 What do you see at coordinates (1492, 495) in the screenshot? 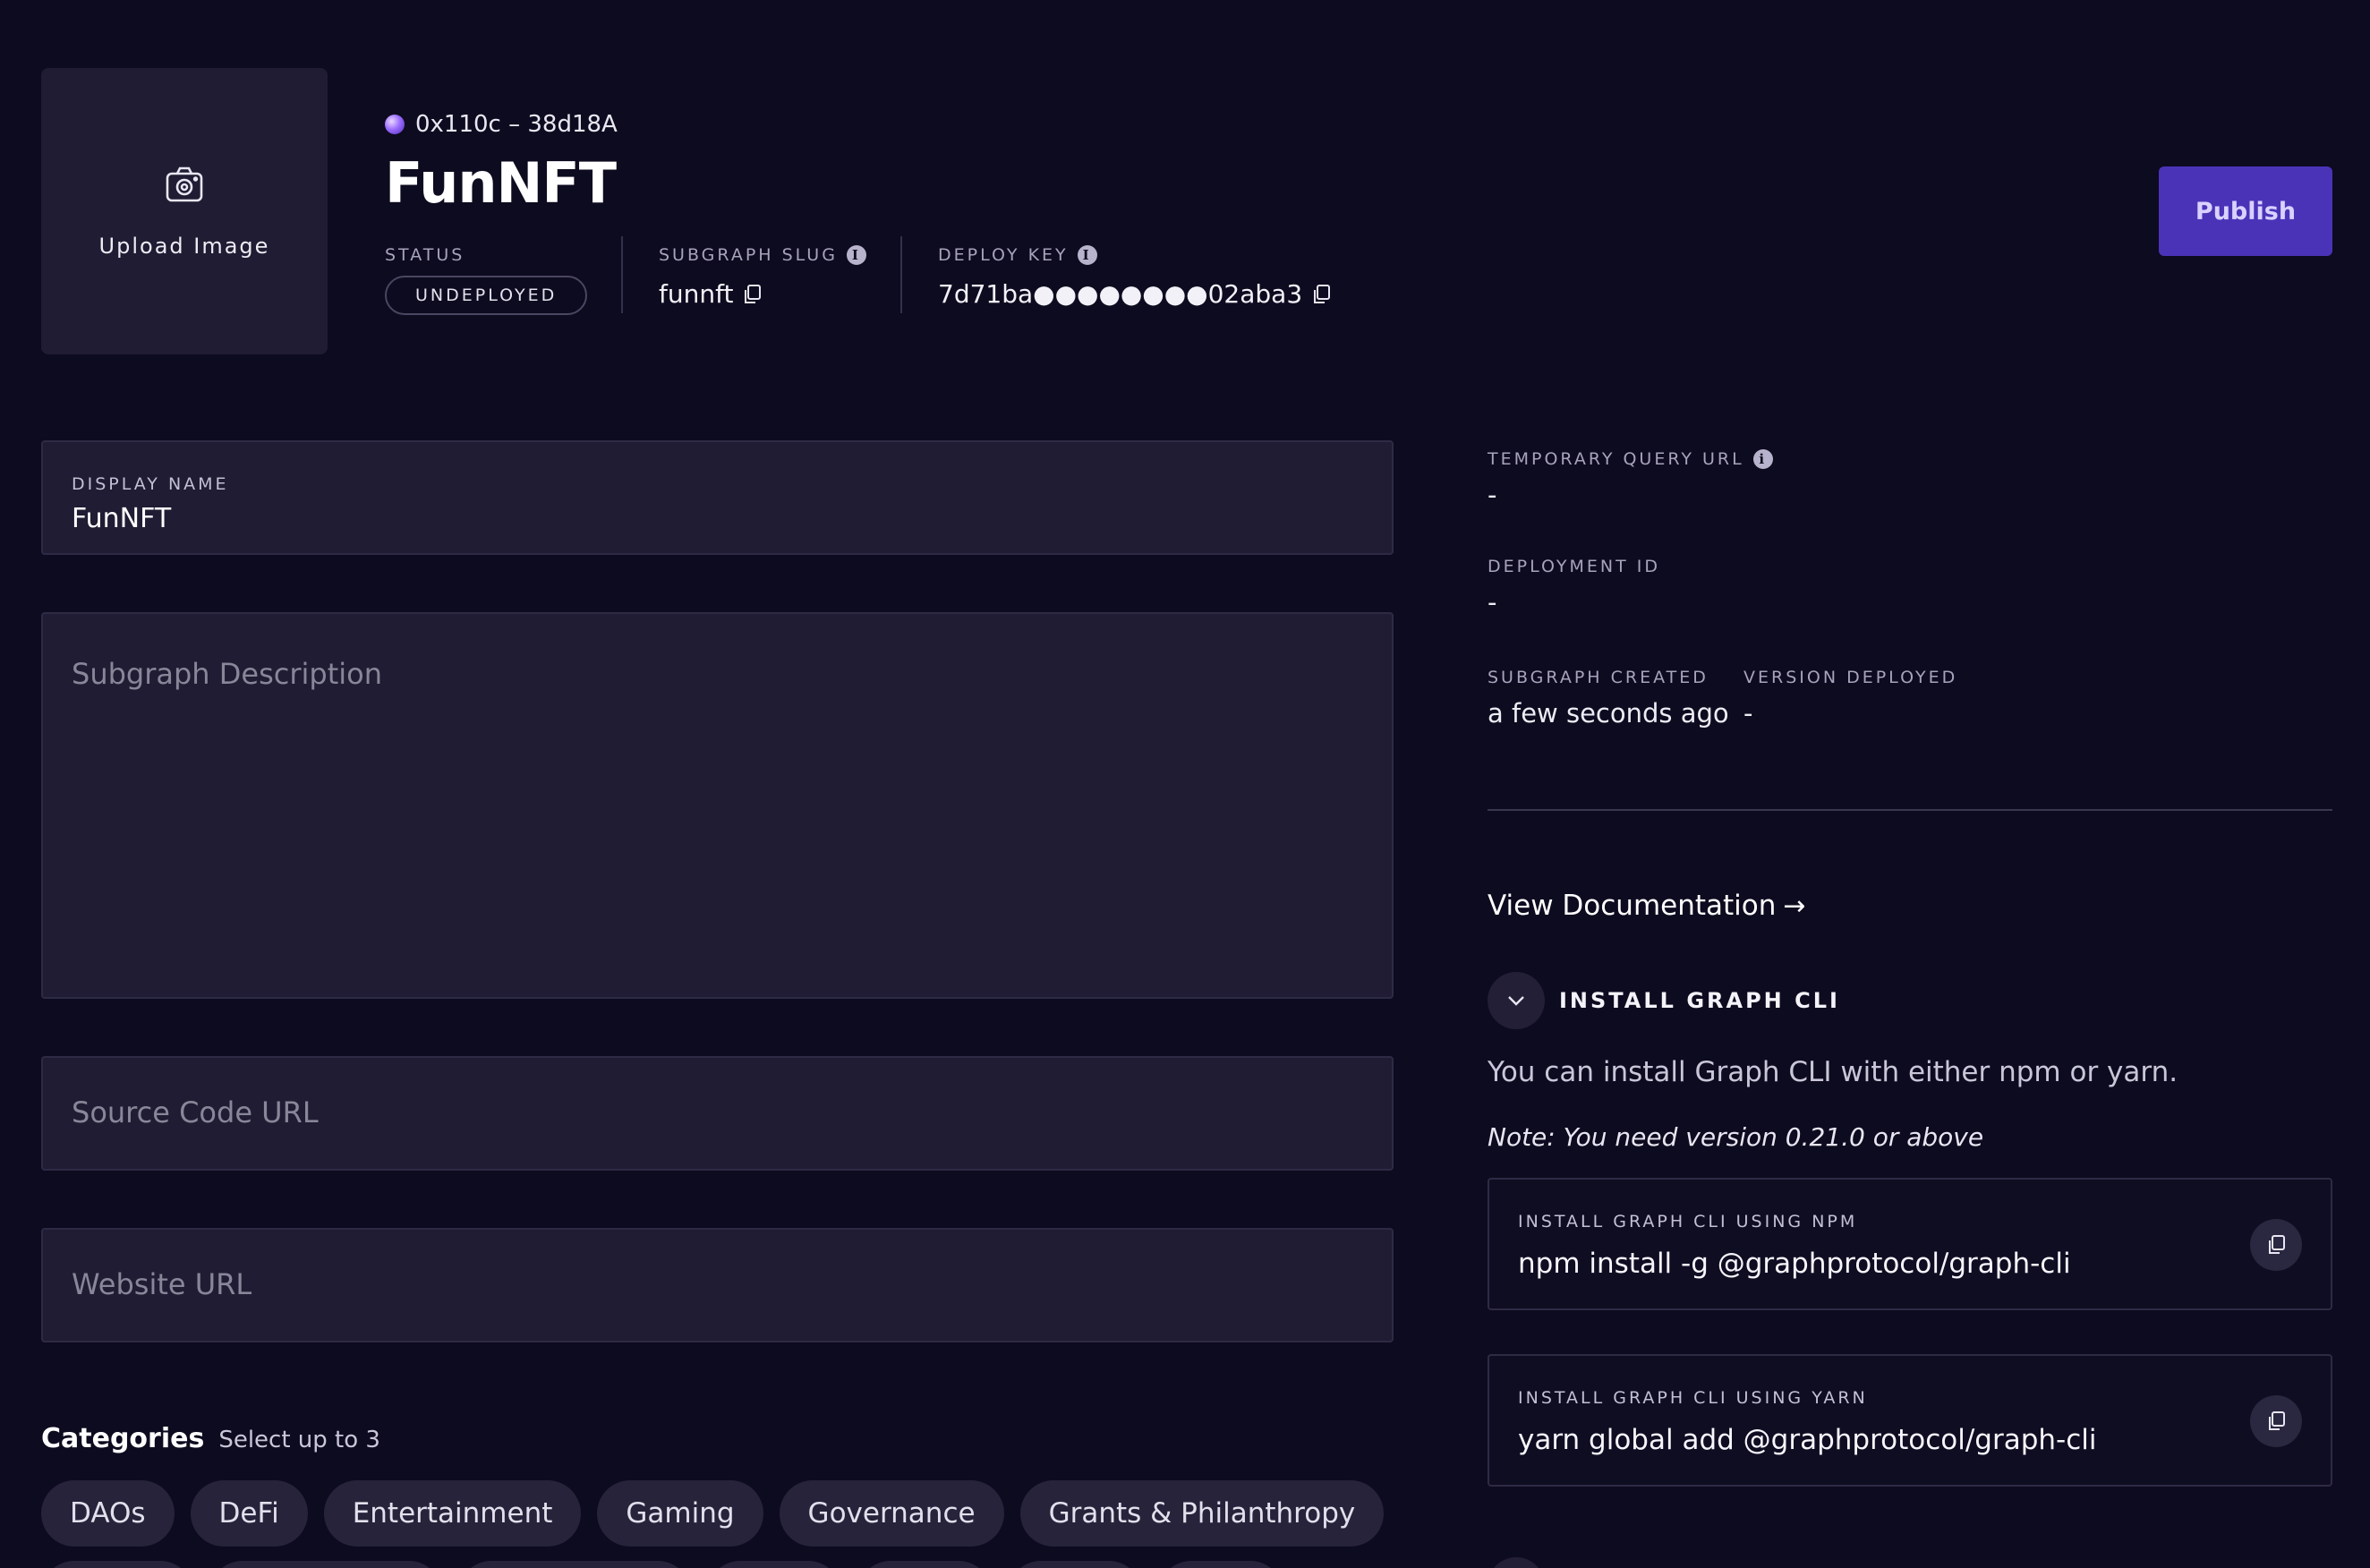
I see `temporary-query-url-value: -` at bounding box center [1492, 495].